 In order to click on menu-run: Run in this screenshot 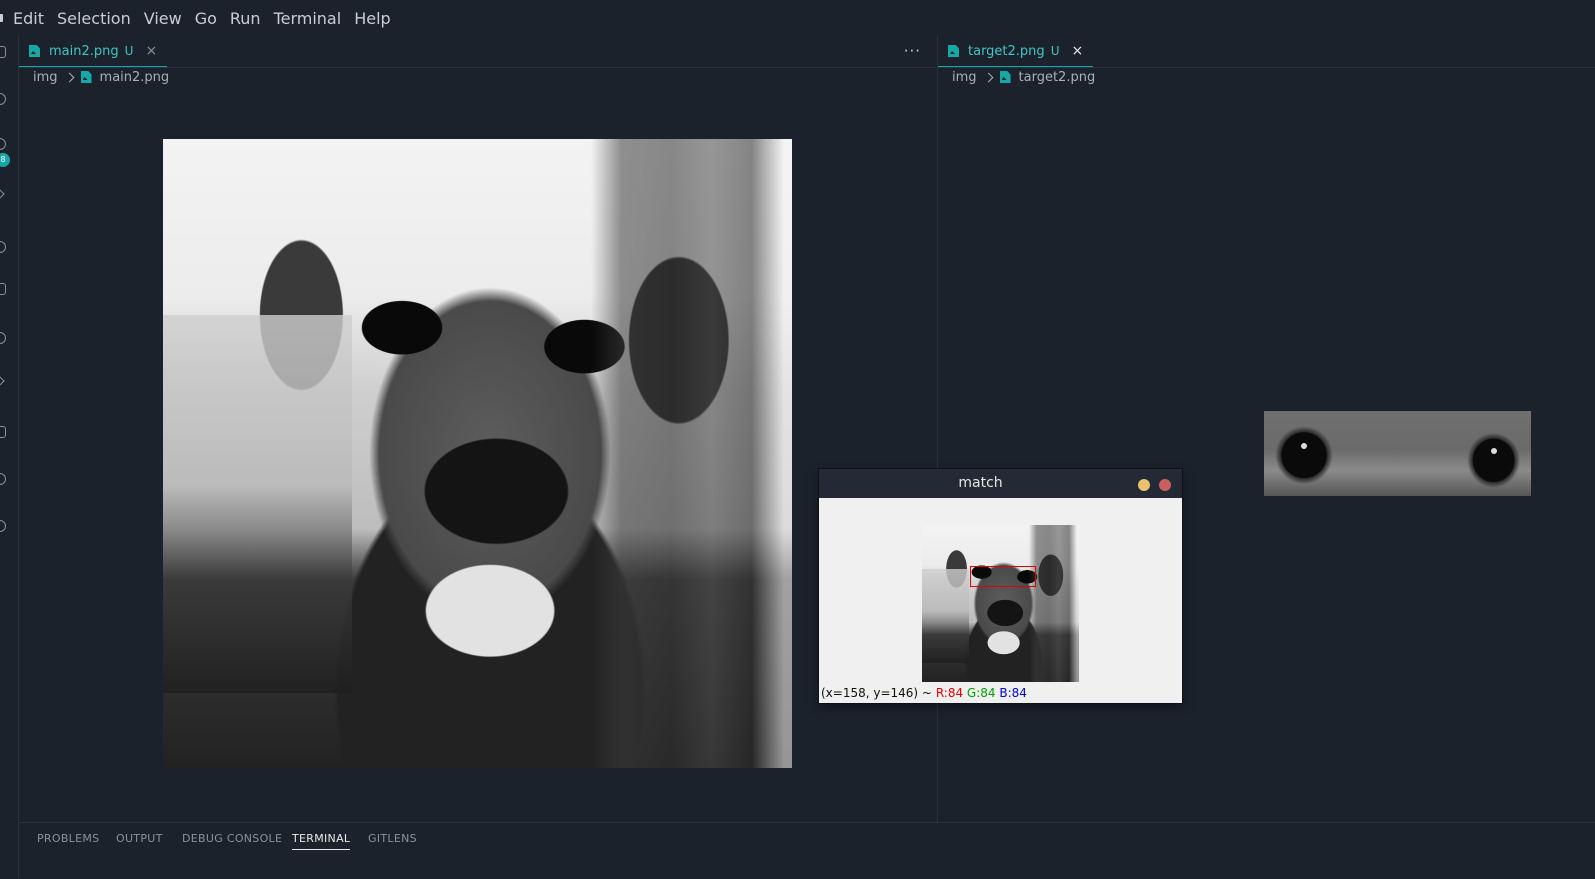, I will do `click(245, 18)`.